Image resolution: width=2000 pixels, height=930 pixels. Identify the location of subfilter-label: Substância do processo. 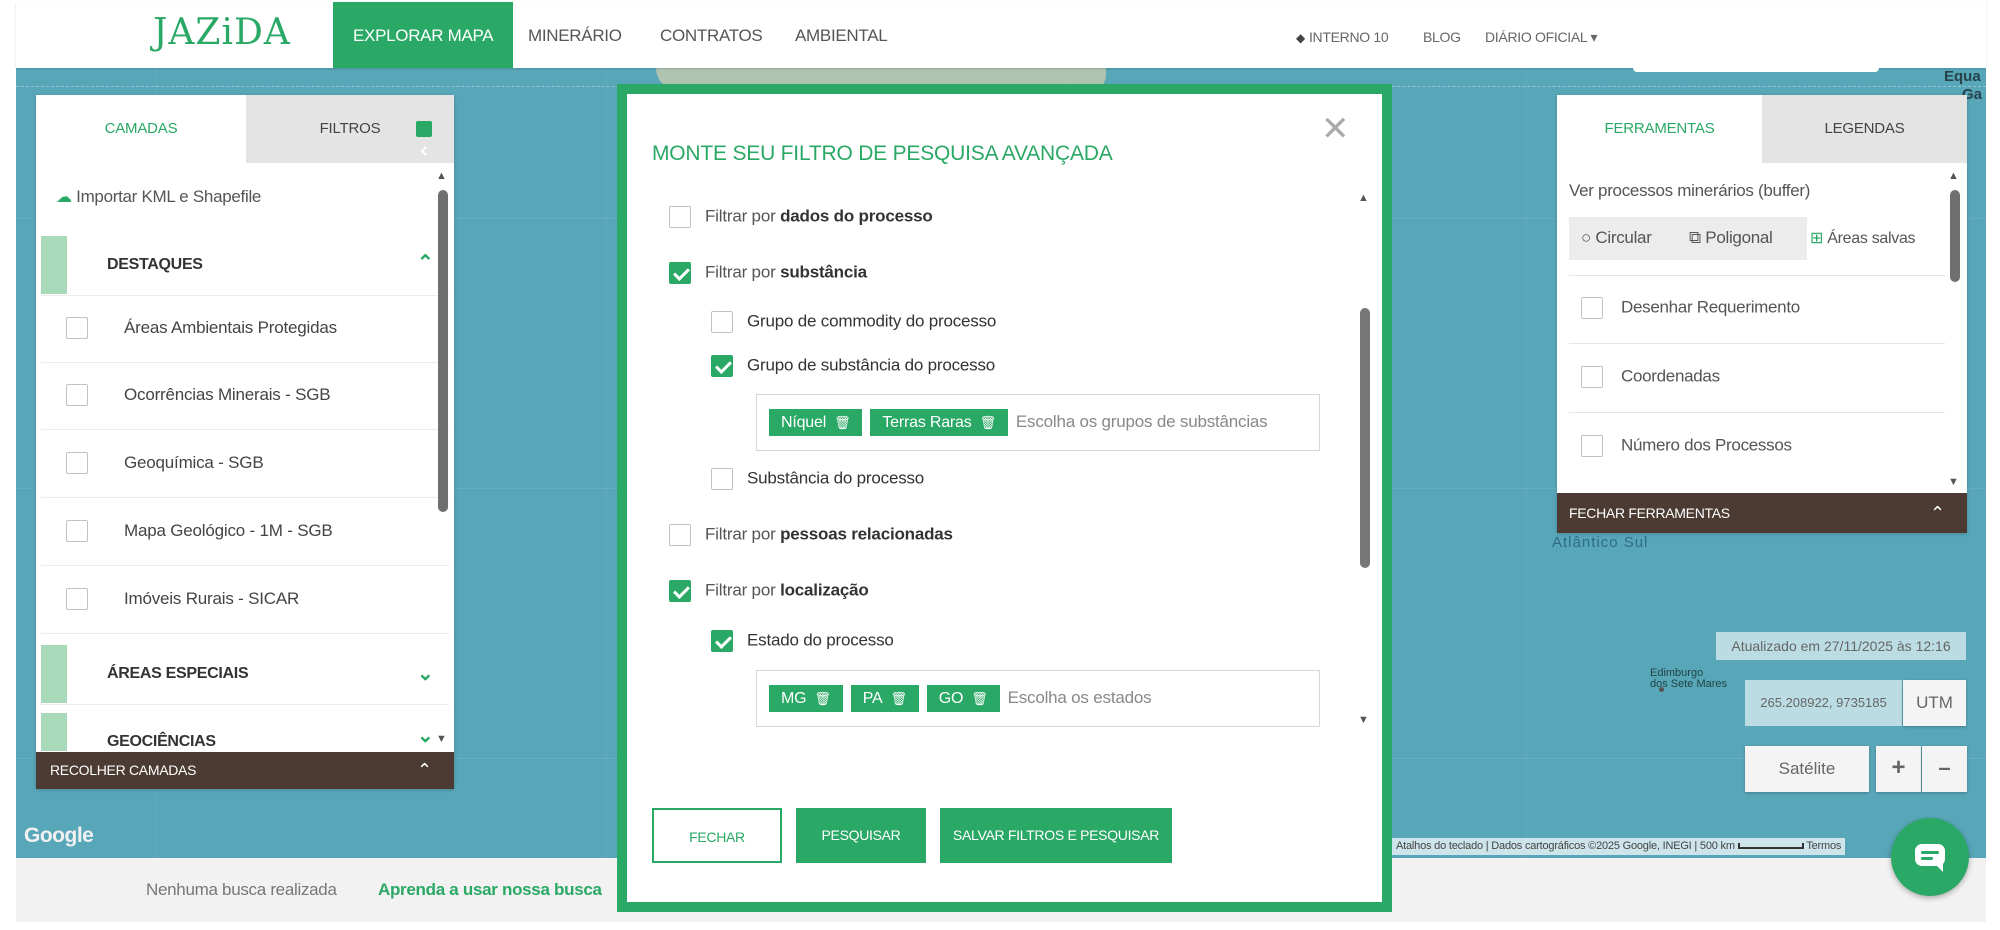
(836, 478).